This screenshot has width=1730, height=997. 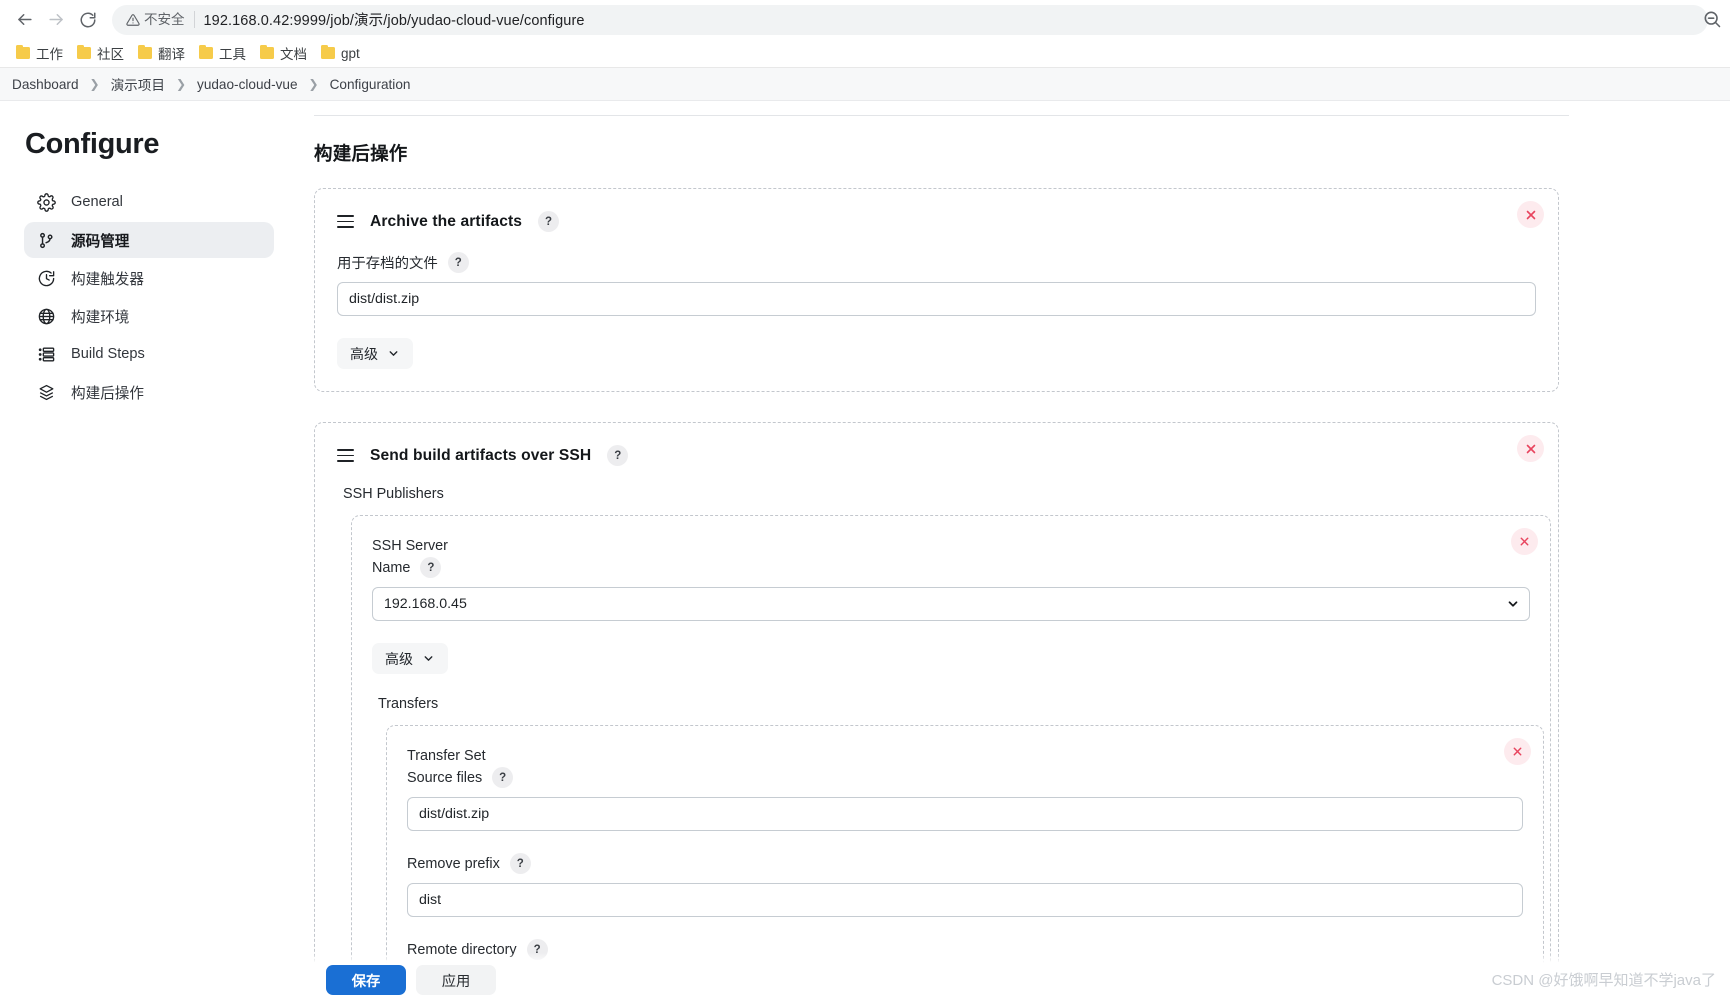 I want to click on remove-prefix-field: Remove prefix ?, so click(x=965, y=885).